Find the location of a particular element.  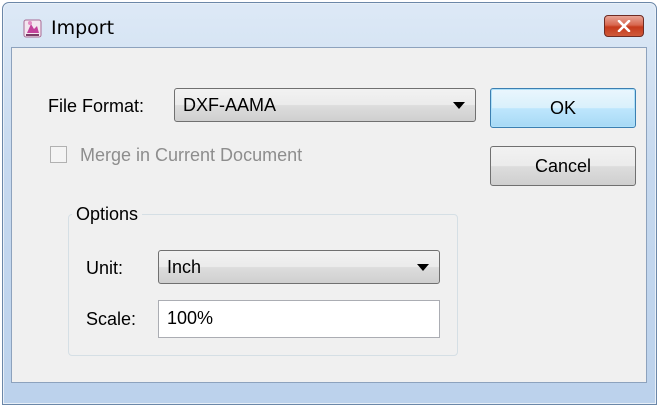

file-format-label: File Format: is located at coordinates (96, 106).